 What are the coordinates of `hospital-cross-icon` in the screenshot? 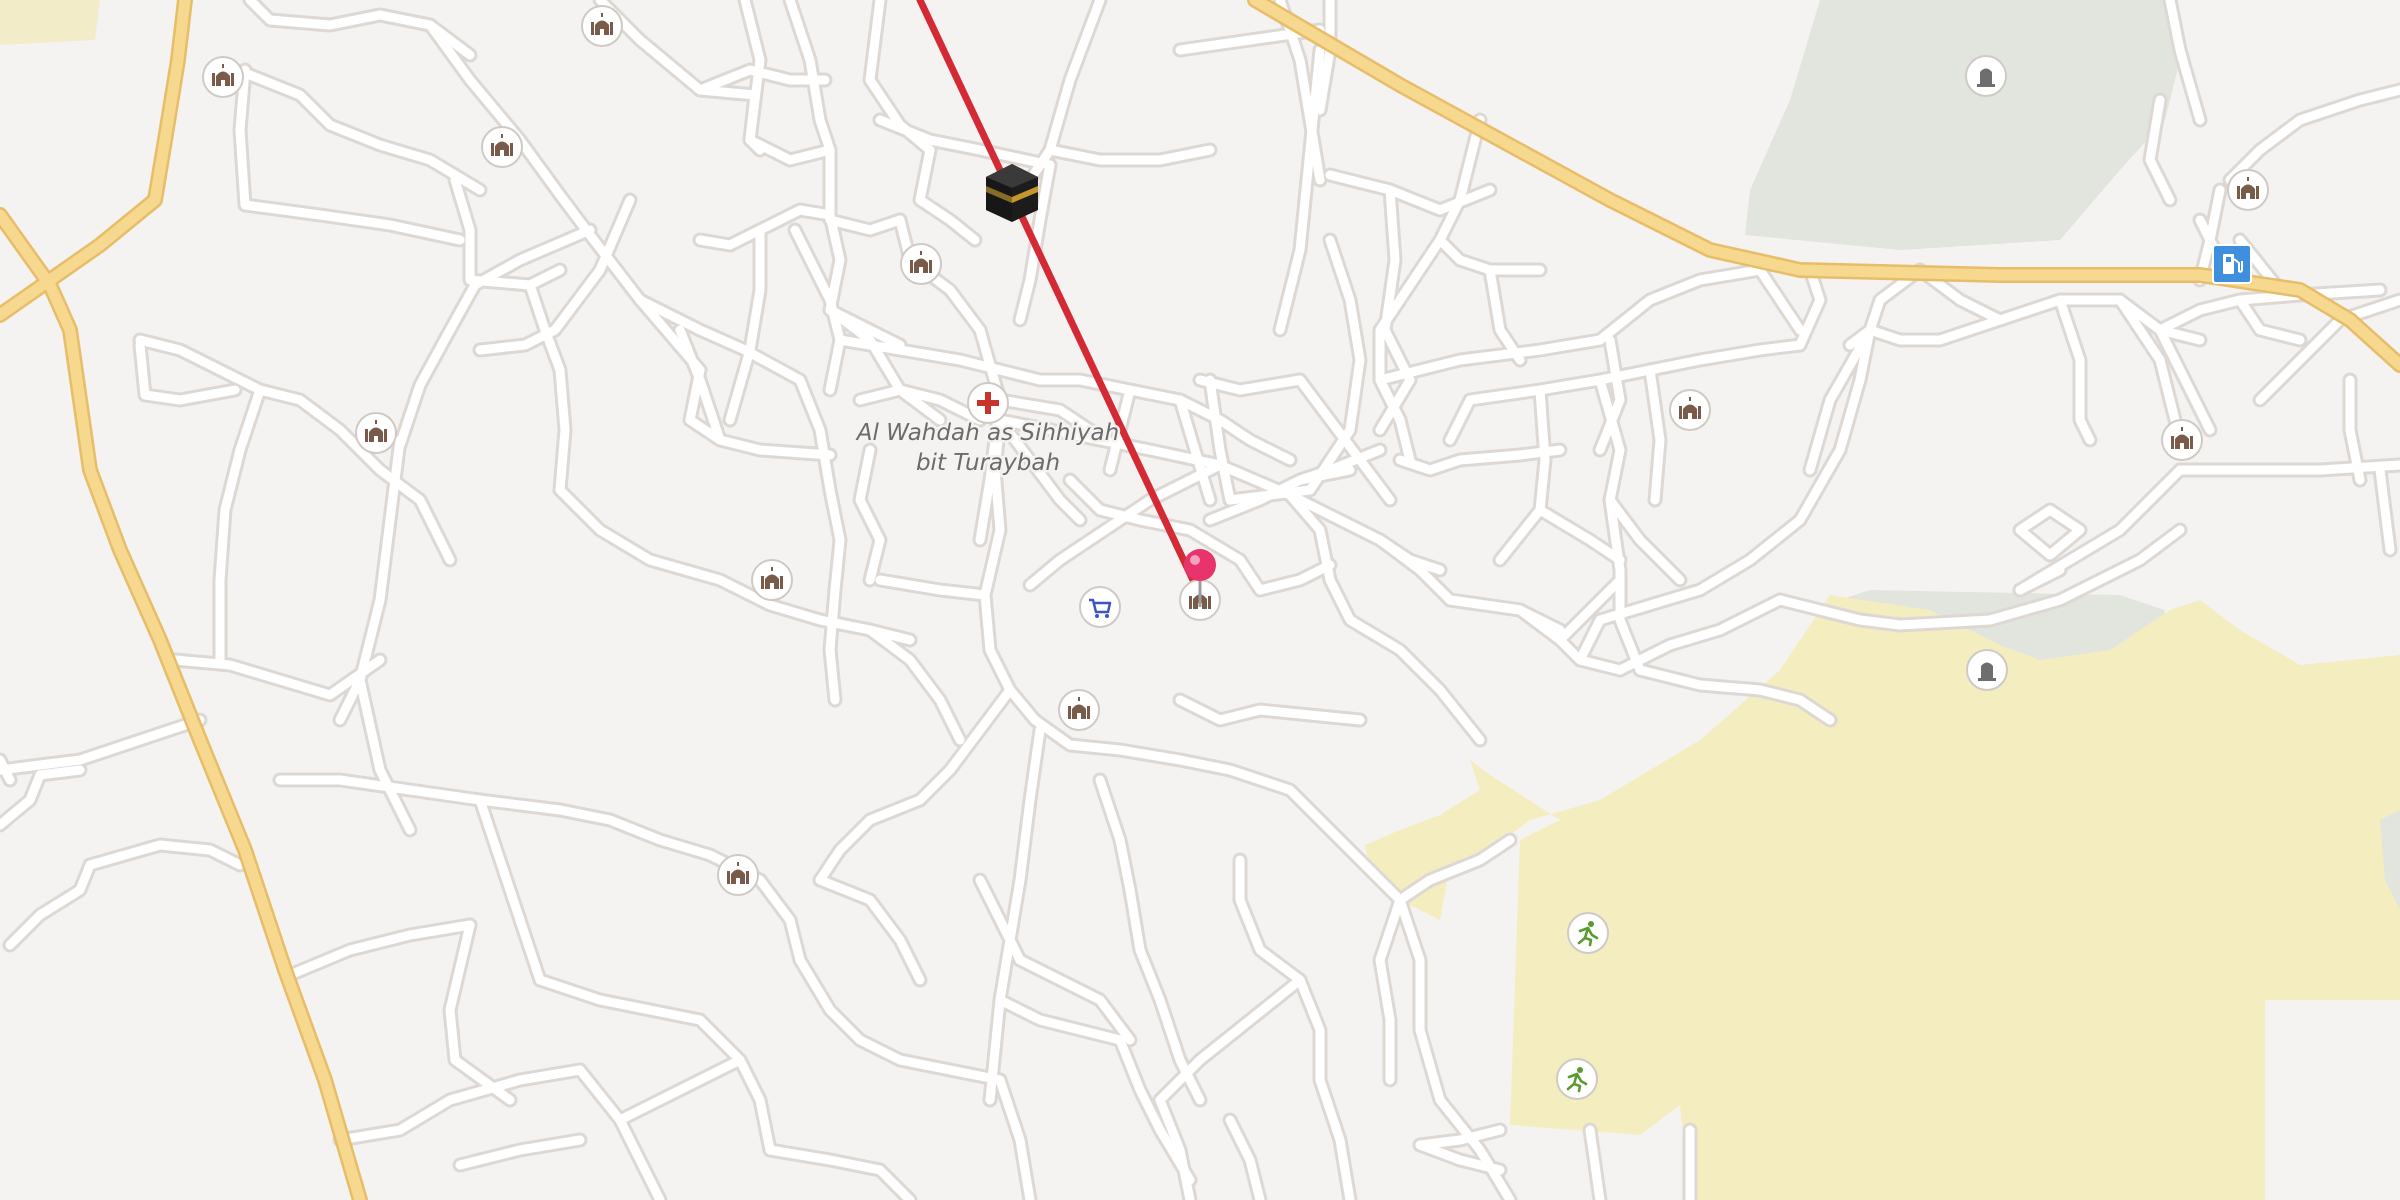 It's located at (988, 403).